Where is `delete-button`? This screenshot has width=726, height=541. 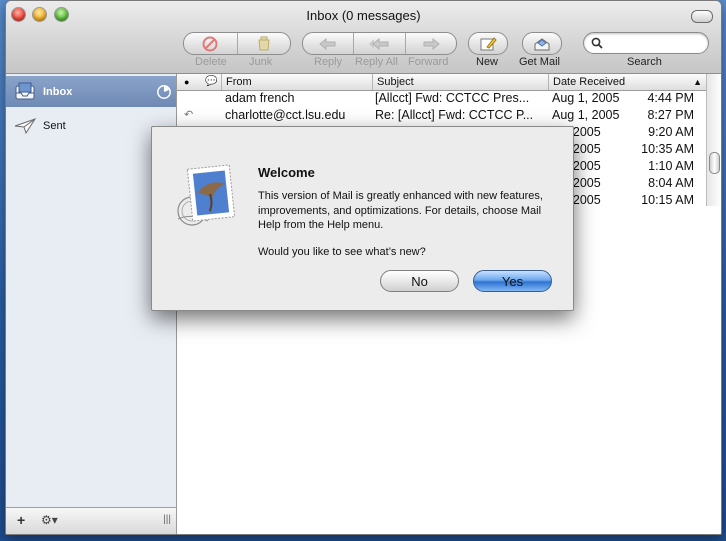 delete-button is located at coordinates (210, 43).